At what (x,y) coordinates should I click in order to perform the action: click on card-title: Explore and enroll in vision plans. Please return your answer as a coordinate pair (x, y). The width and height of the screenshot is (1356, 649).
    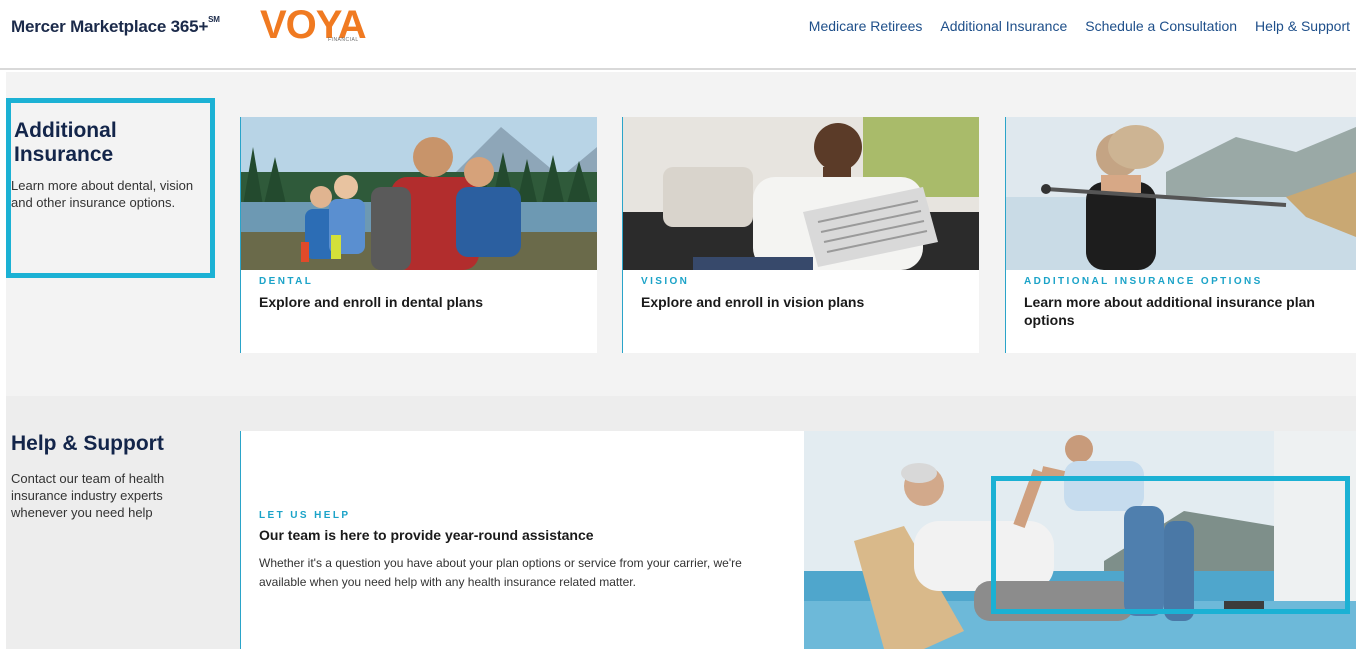
    Looking at the image, I should click on (806, 302).